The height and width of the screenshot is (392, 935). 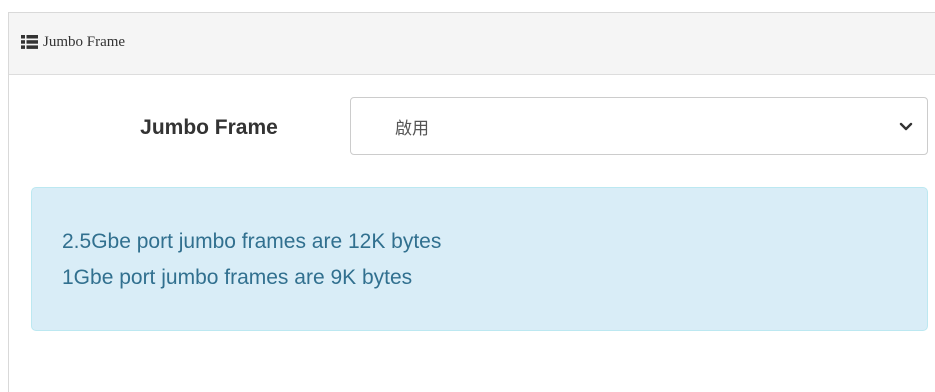 I want to click on jumbo-frame-select: 啟用, so click(x=639, y=126).